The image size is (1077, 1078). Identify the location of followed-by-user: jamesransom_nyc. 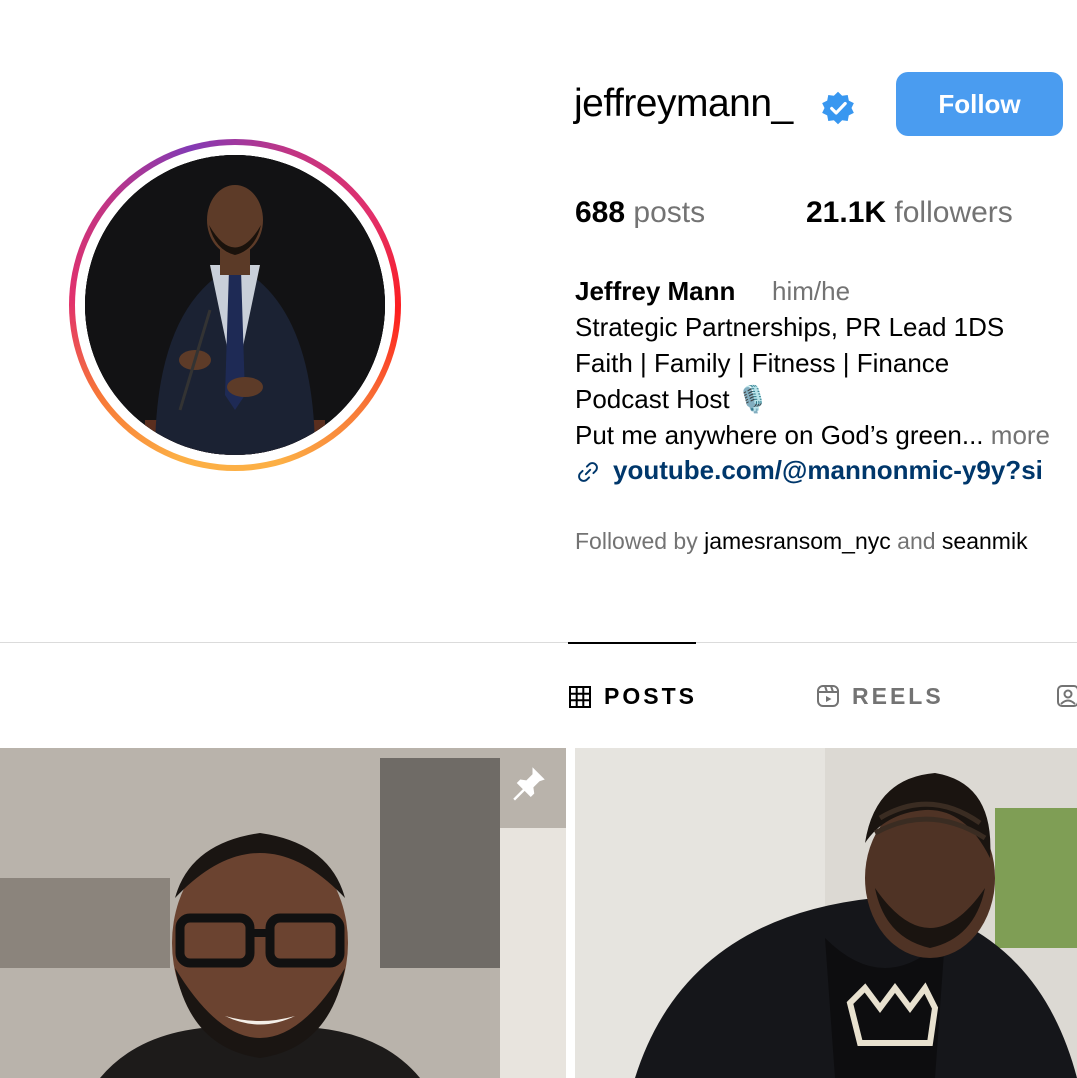
(797, 541).